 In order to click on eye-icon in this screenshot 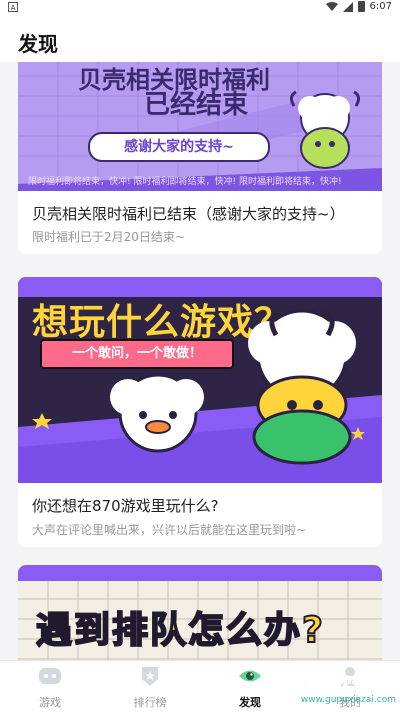, I will do `click(250, 676)`.